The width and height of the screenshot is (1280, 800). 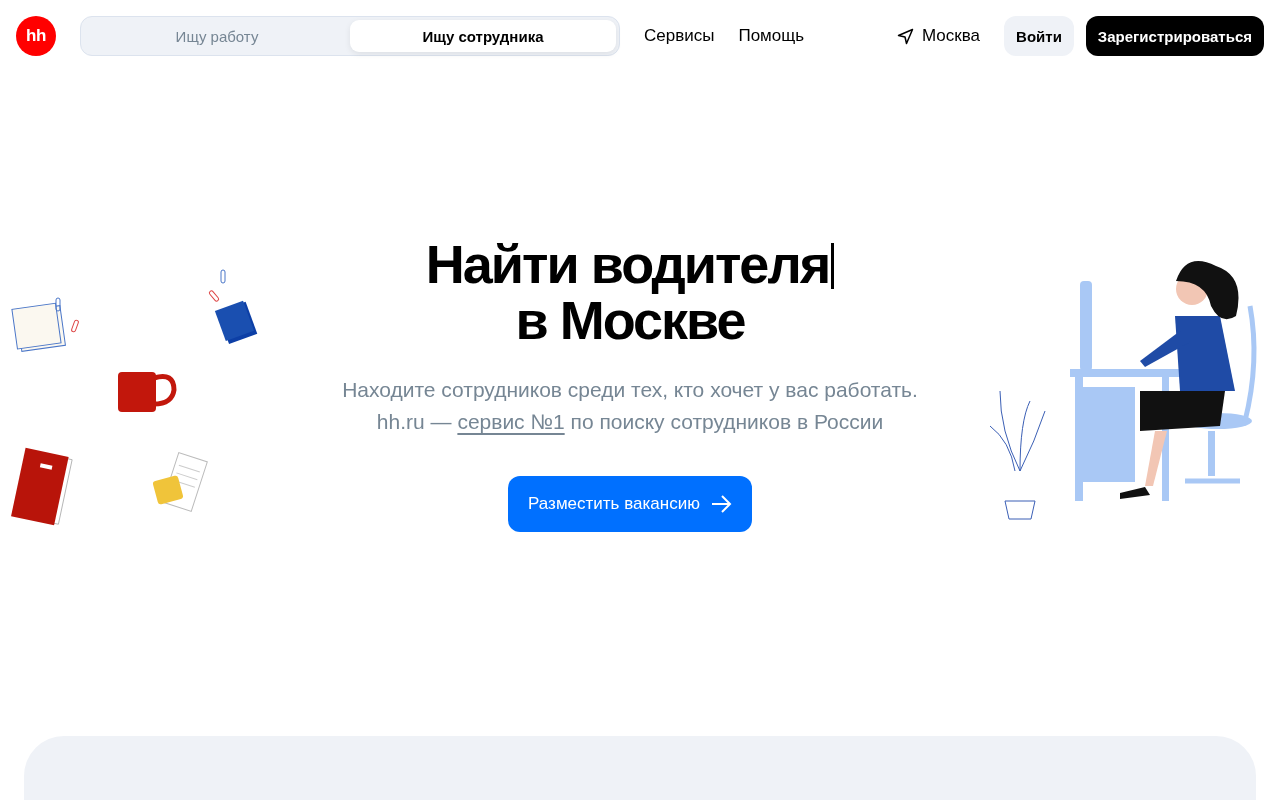 I want to click on arrow-right-icon, so click(x=720, y=504).